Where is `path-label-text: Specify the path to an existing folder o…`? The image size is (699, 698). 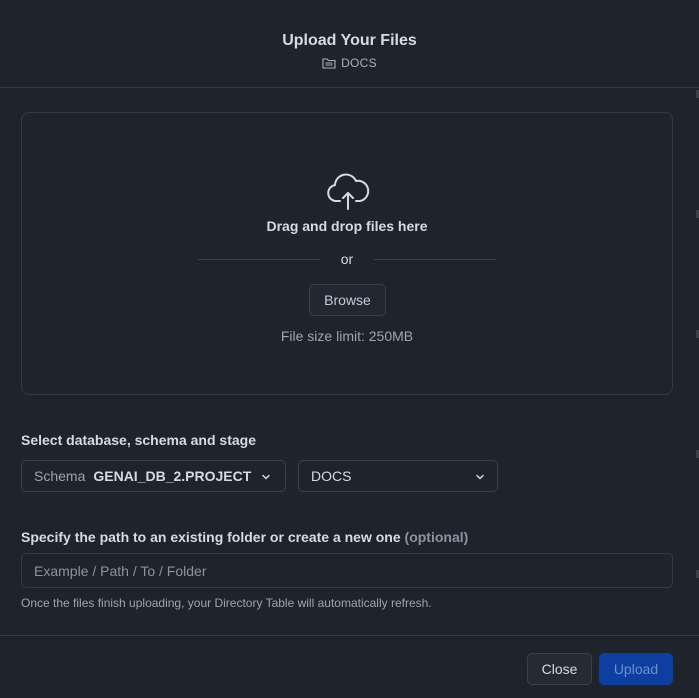 path-label-text: Specify the path to an existing folder o… is located at coordinates (211, 537).